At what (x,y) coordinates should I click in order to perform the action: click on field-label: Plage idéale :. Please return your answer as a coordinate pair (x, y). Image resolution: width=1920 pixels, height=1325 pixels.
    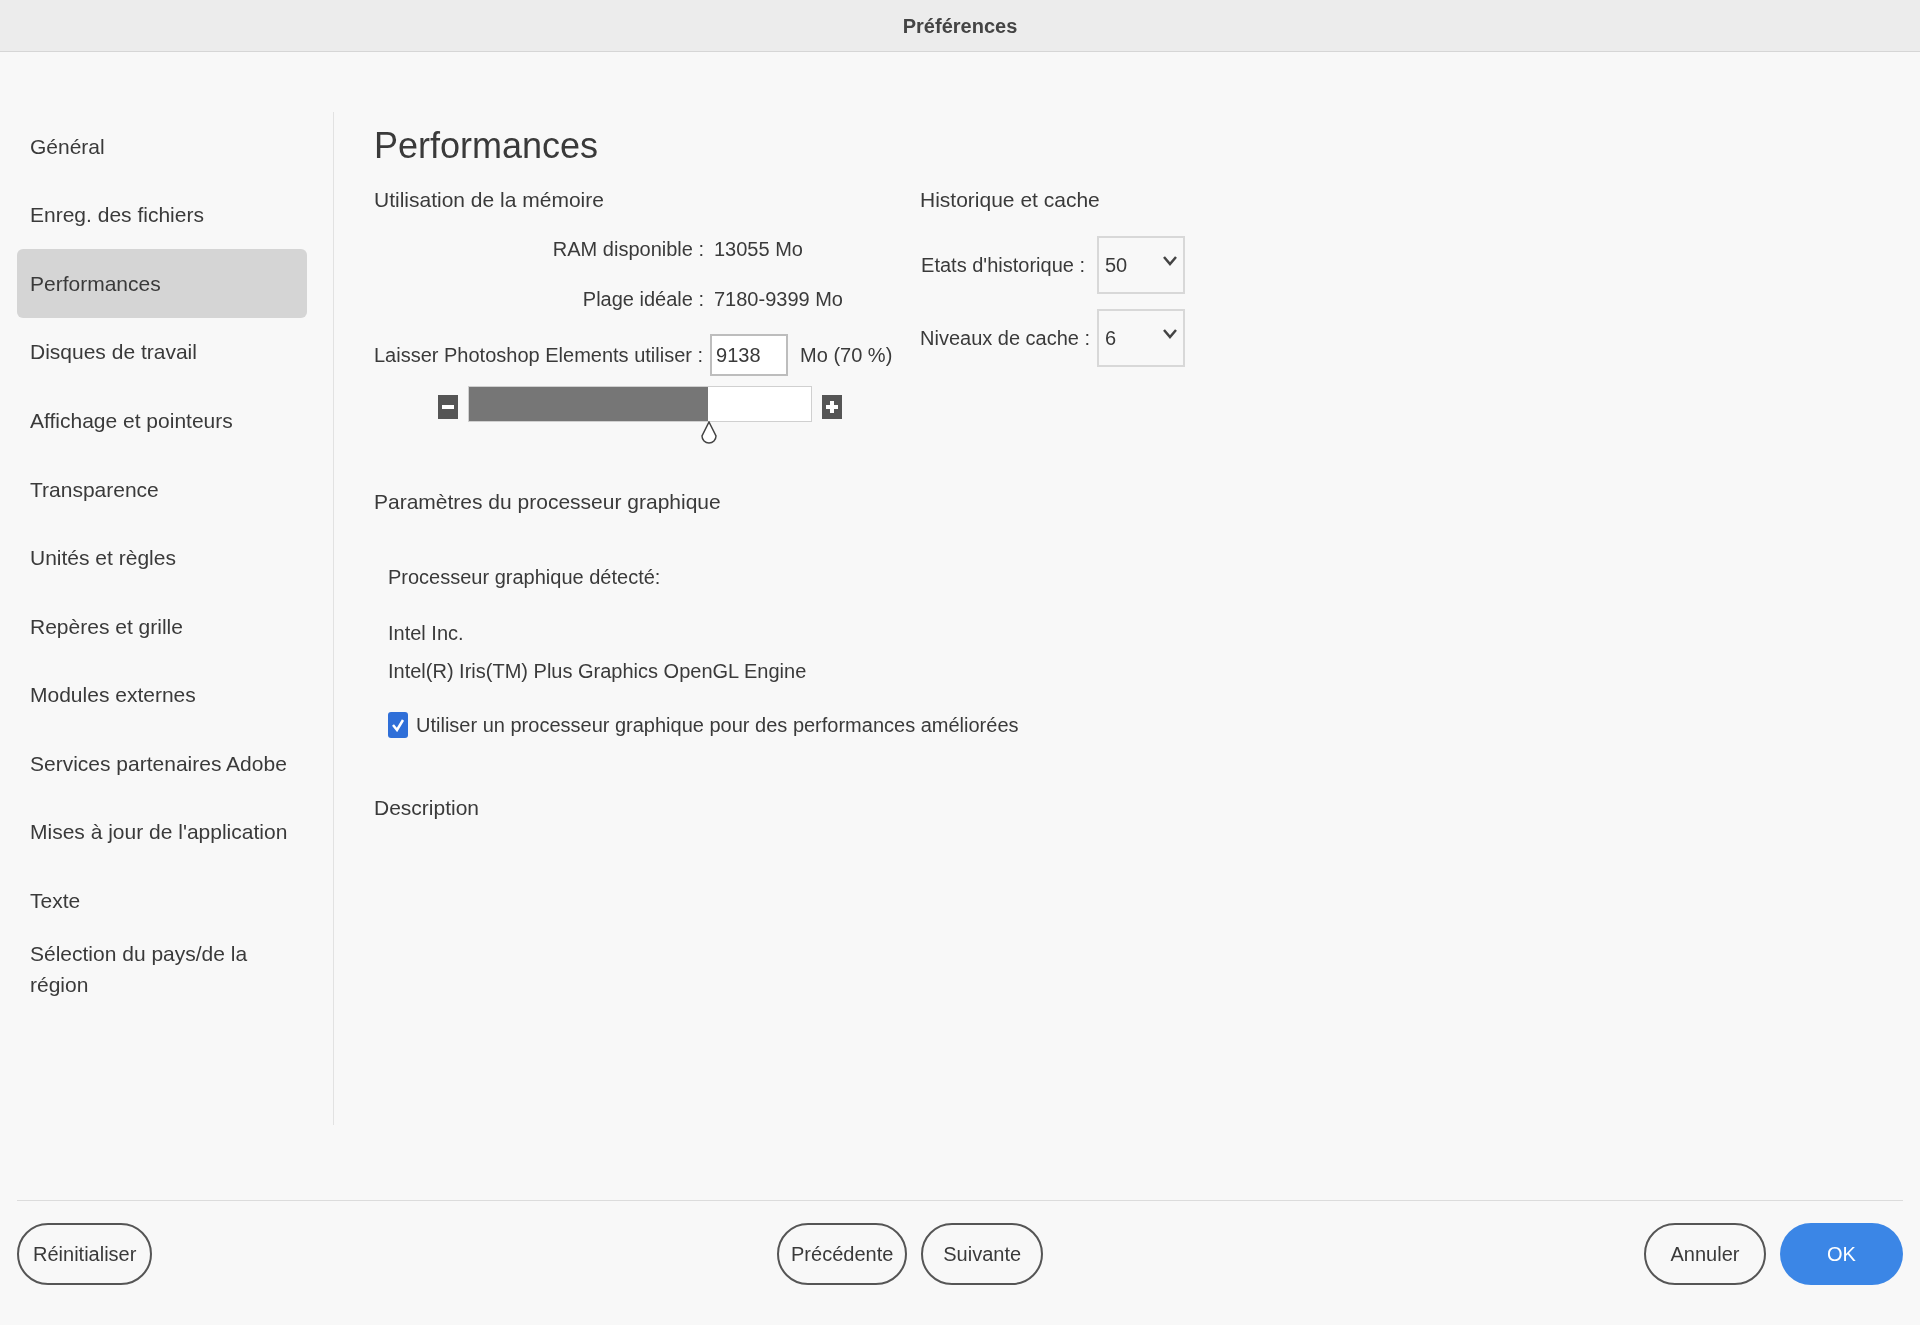
    Looking at the image, I should click on (642, 299).